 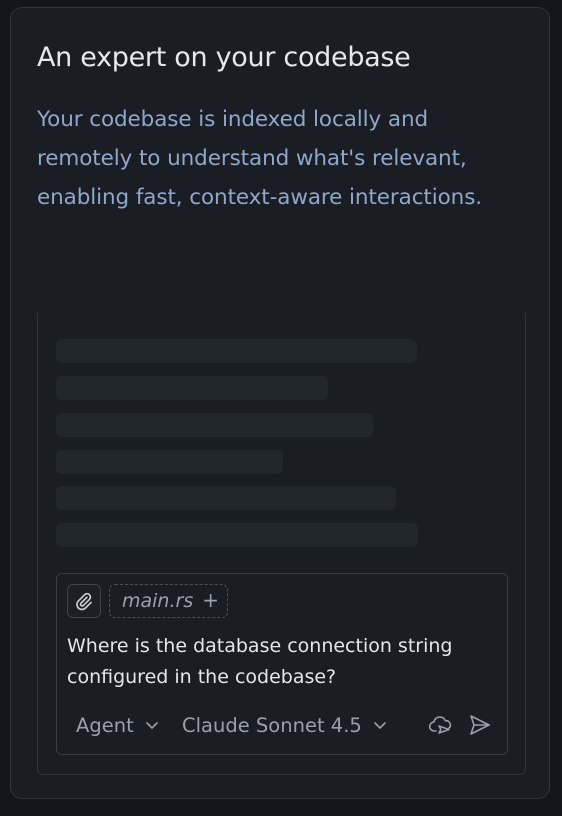 I want to click on file-chip-name: main.rs, so click(x=158, y=601).